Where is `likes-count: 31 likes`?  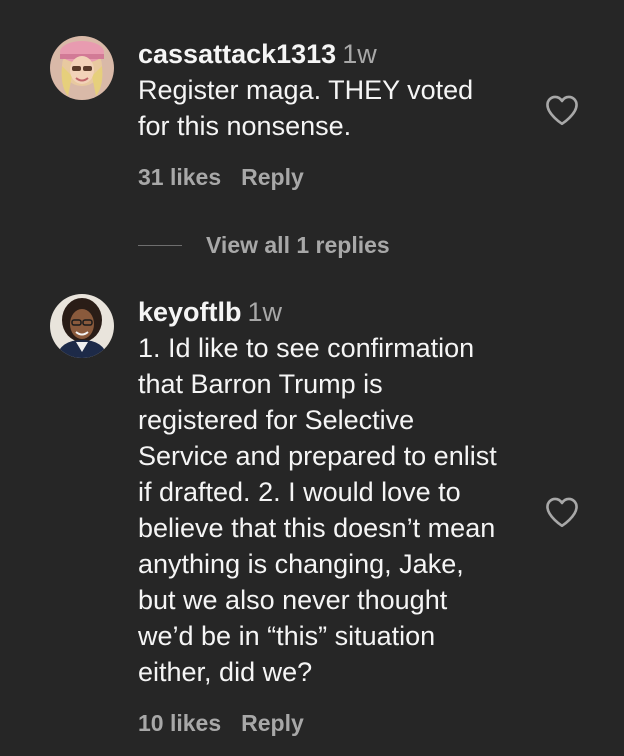
likes-count: 31 likes is located at coordinates (179, 177).